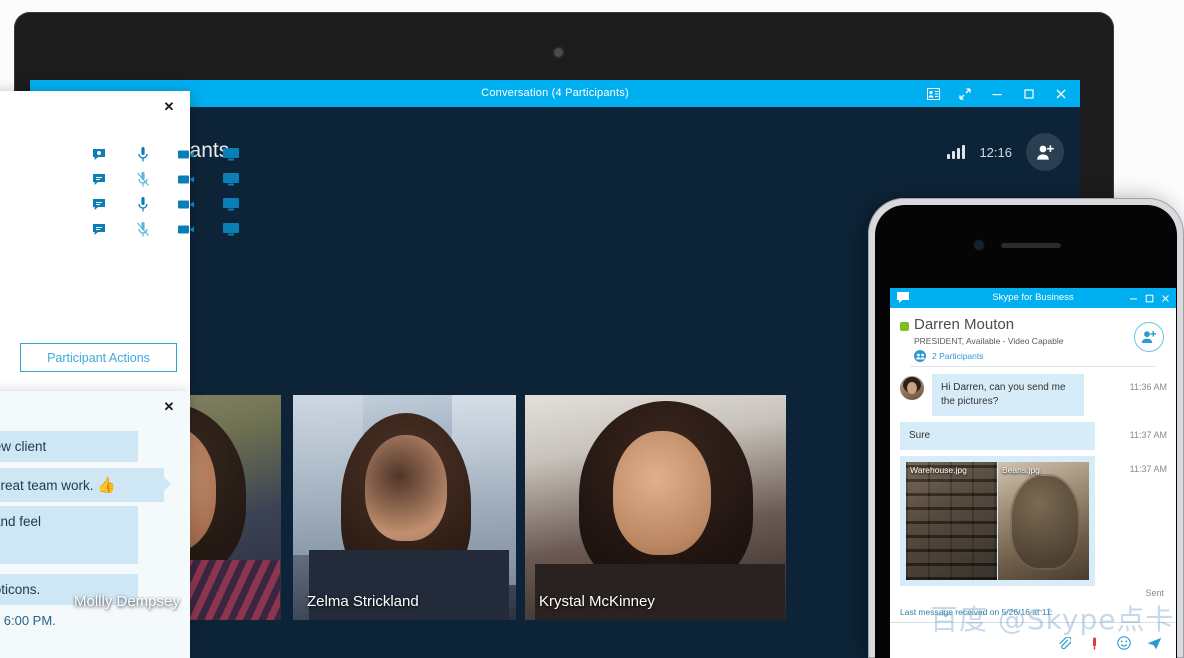 This screenshot has width=1184, height=658. What do you see at coordinates (912, 388) in the screenshot?
I see `avatar` at bounding box center [912, 388].